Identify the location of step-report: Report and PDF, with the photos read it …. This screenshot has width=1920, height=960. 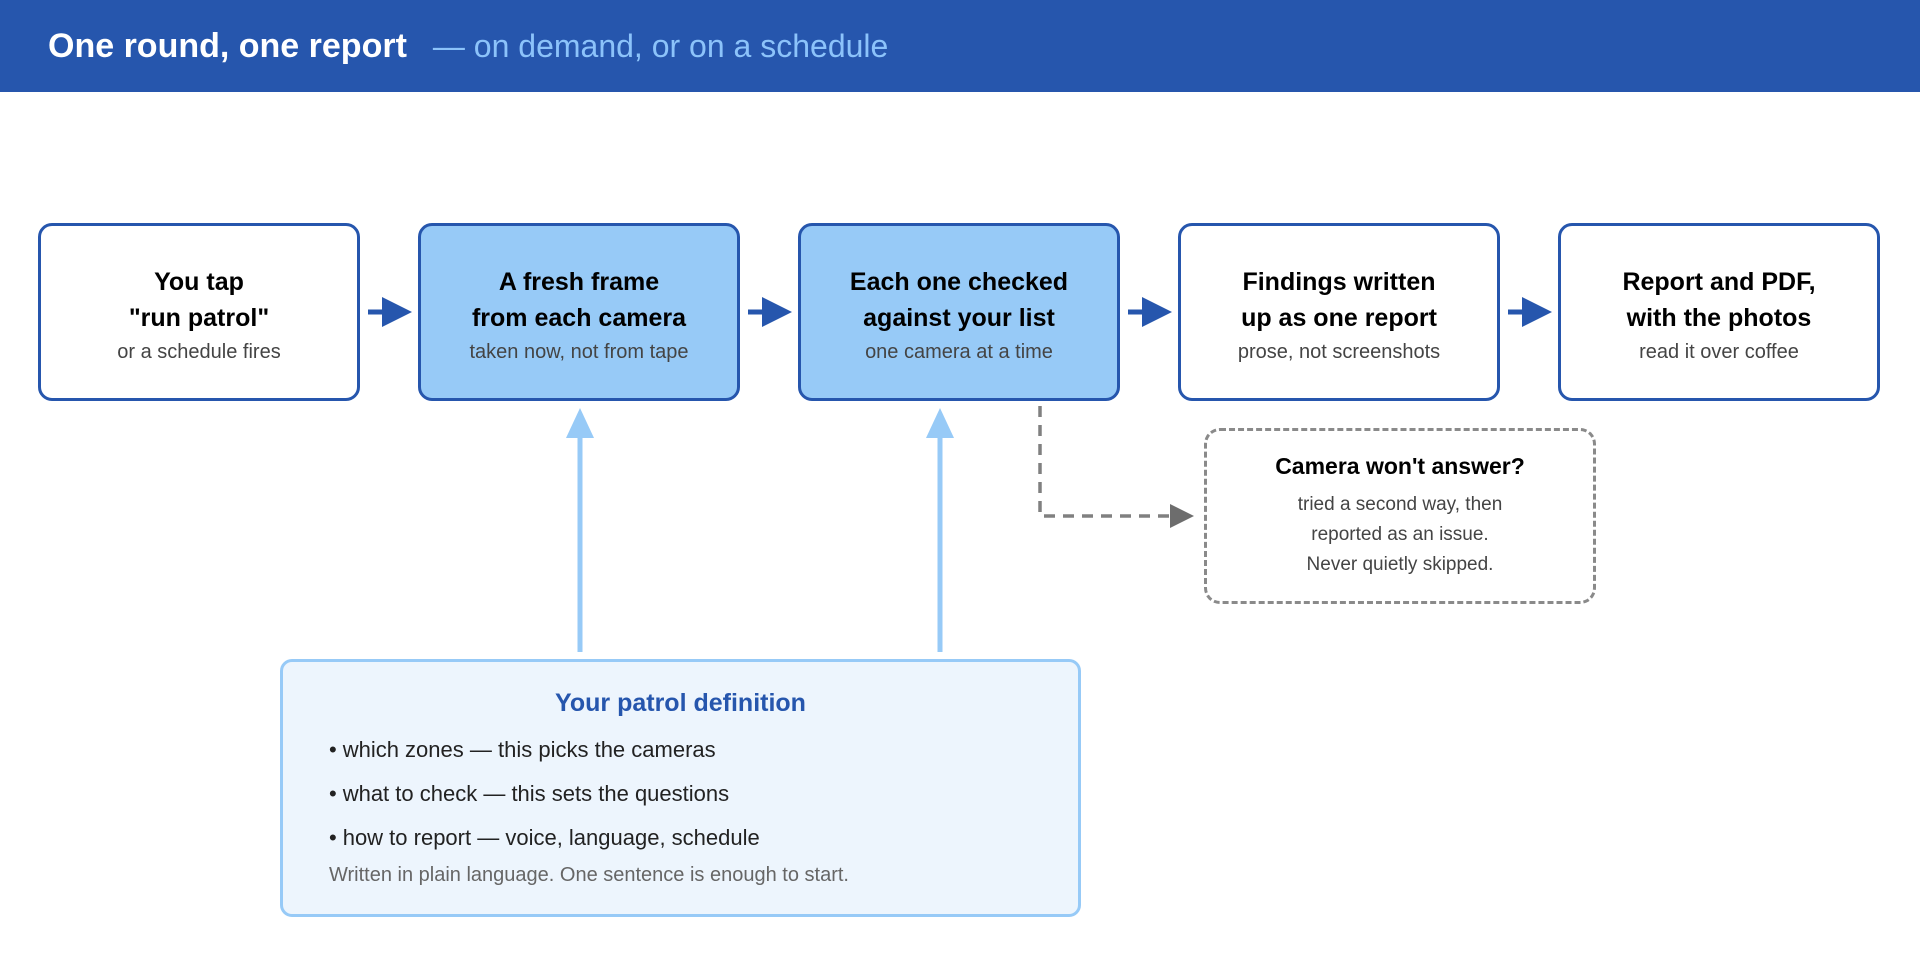
(1719, 312).